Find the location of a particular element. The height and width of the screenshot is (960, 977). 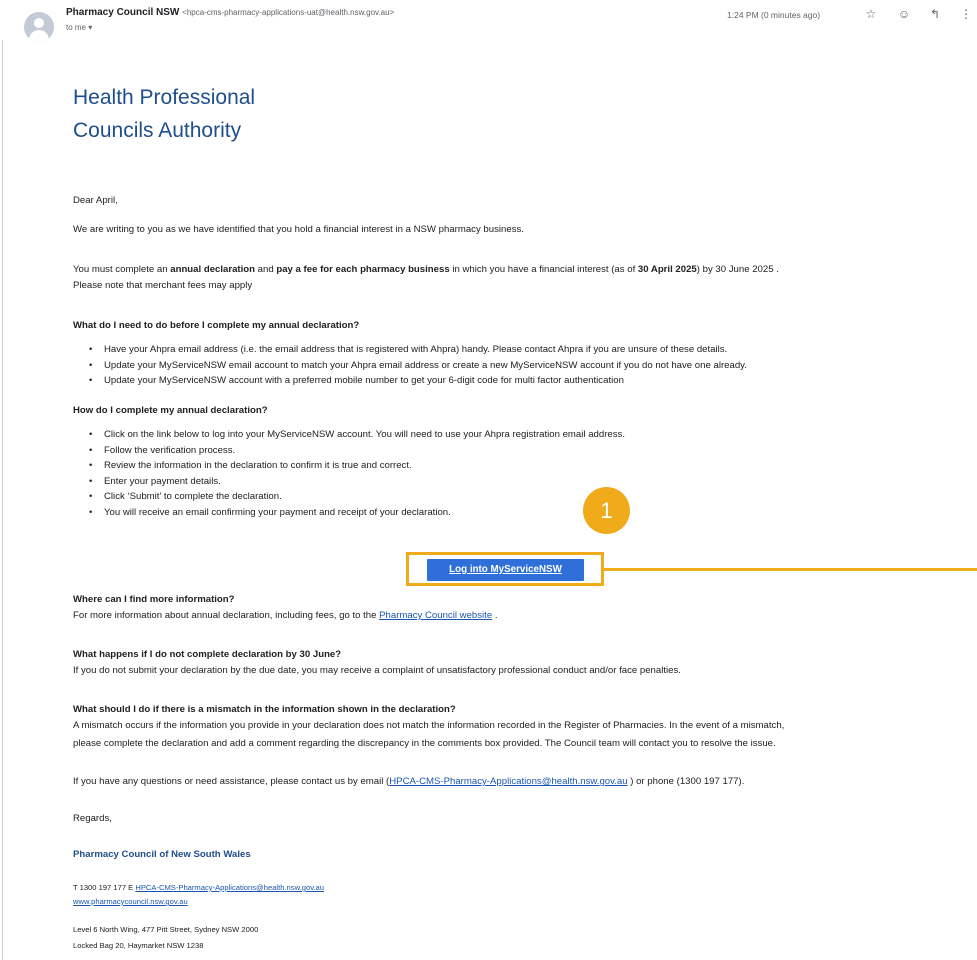

sender-name: Pharmacy Council NSW is located at coordinates (122, 12).